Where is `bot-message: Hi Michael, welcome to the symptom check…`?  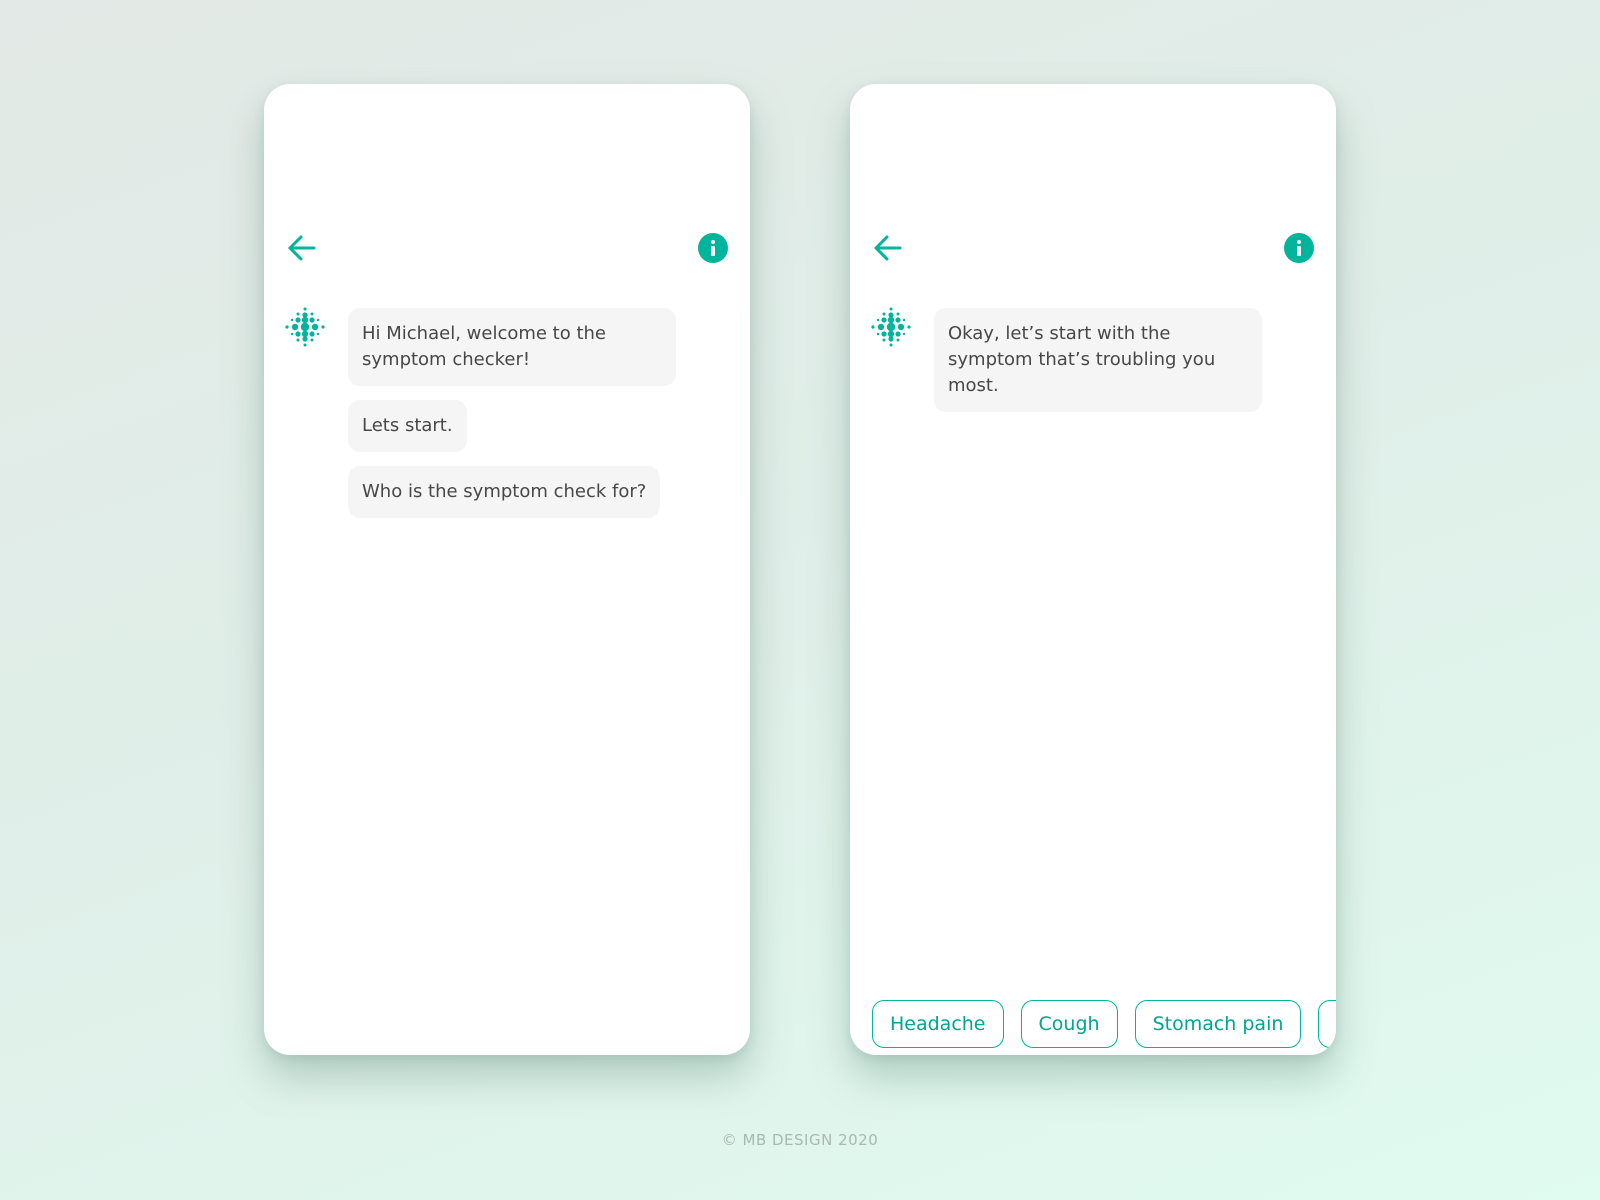 bot-message: Hi Michael, welcome to the symptom check… is located at coordinates (512, 347).